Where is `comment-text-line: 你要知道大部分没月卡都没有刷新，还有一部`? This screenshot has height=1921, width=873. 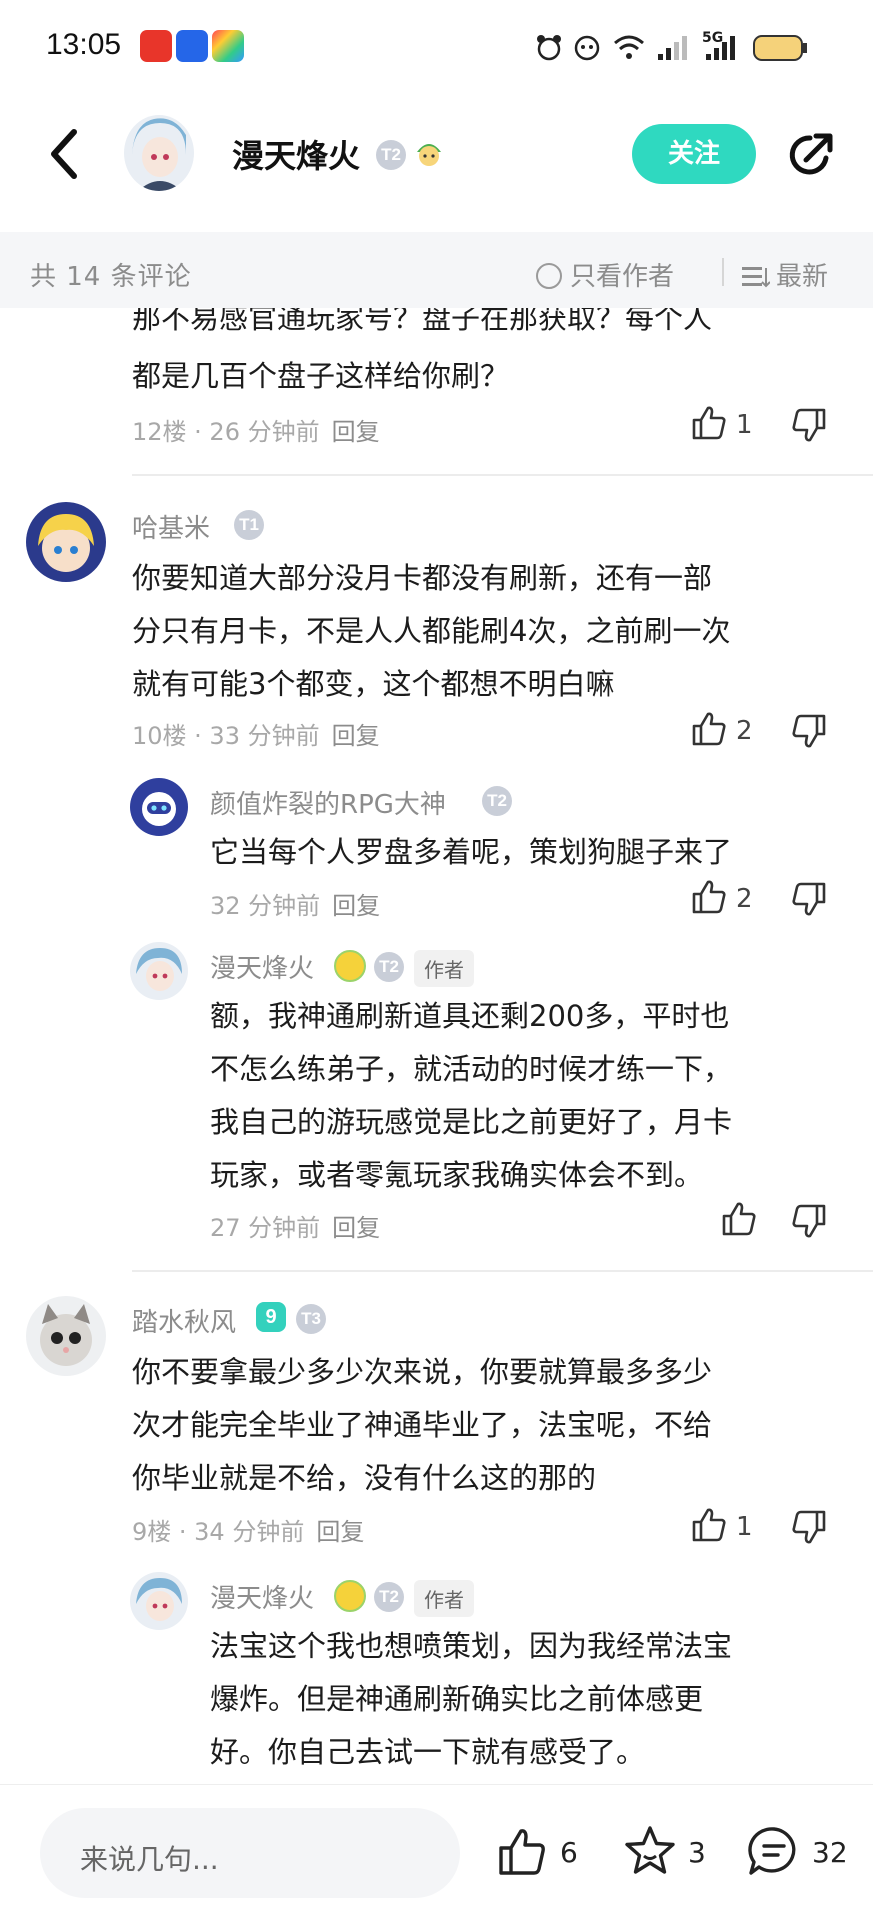 comment-text-line: 你要知道大部分没月卡都没有刷新，还有一部 is located at coordinates (422, 578).